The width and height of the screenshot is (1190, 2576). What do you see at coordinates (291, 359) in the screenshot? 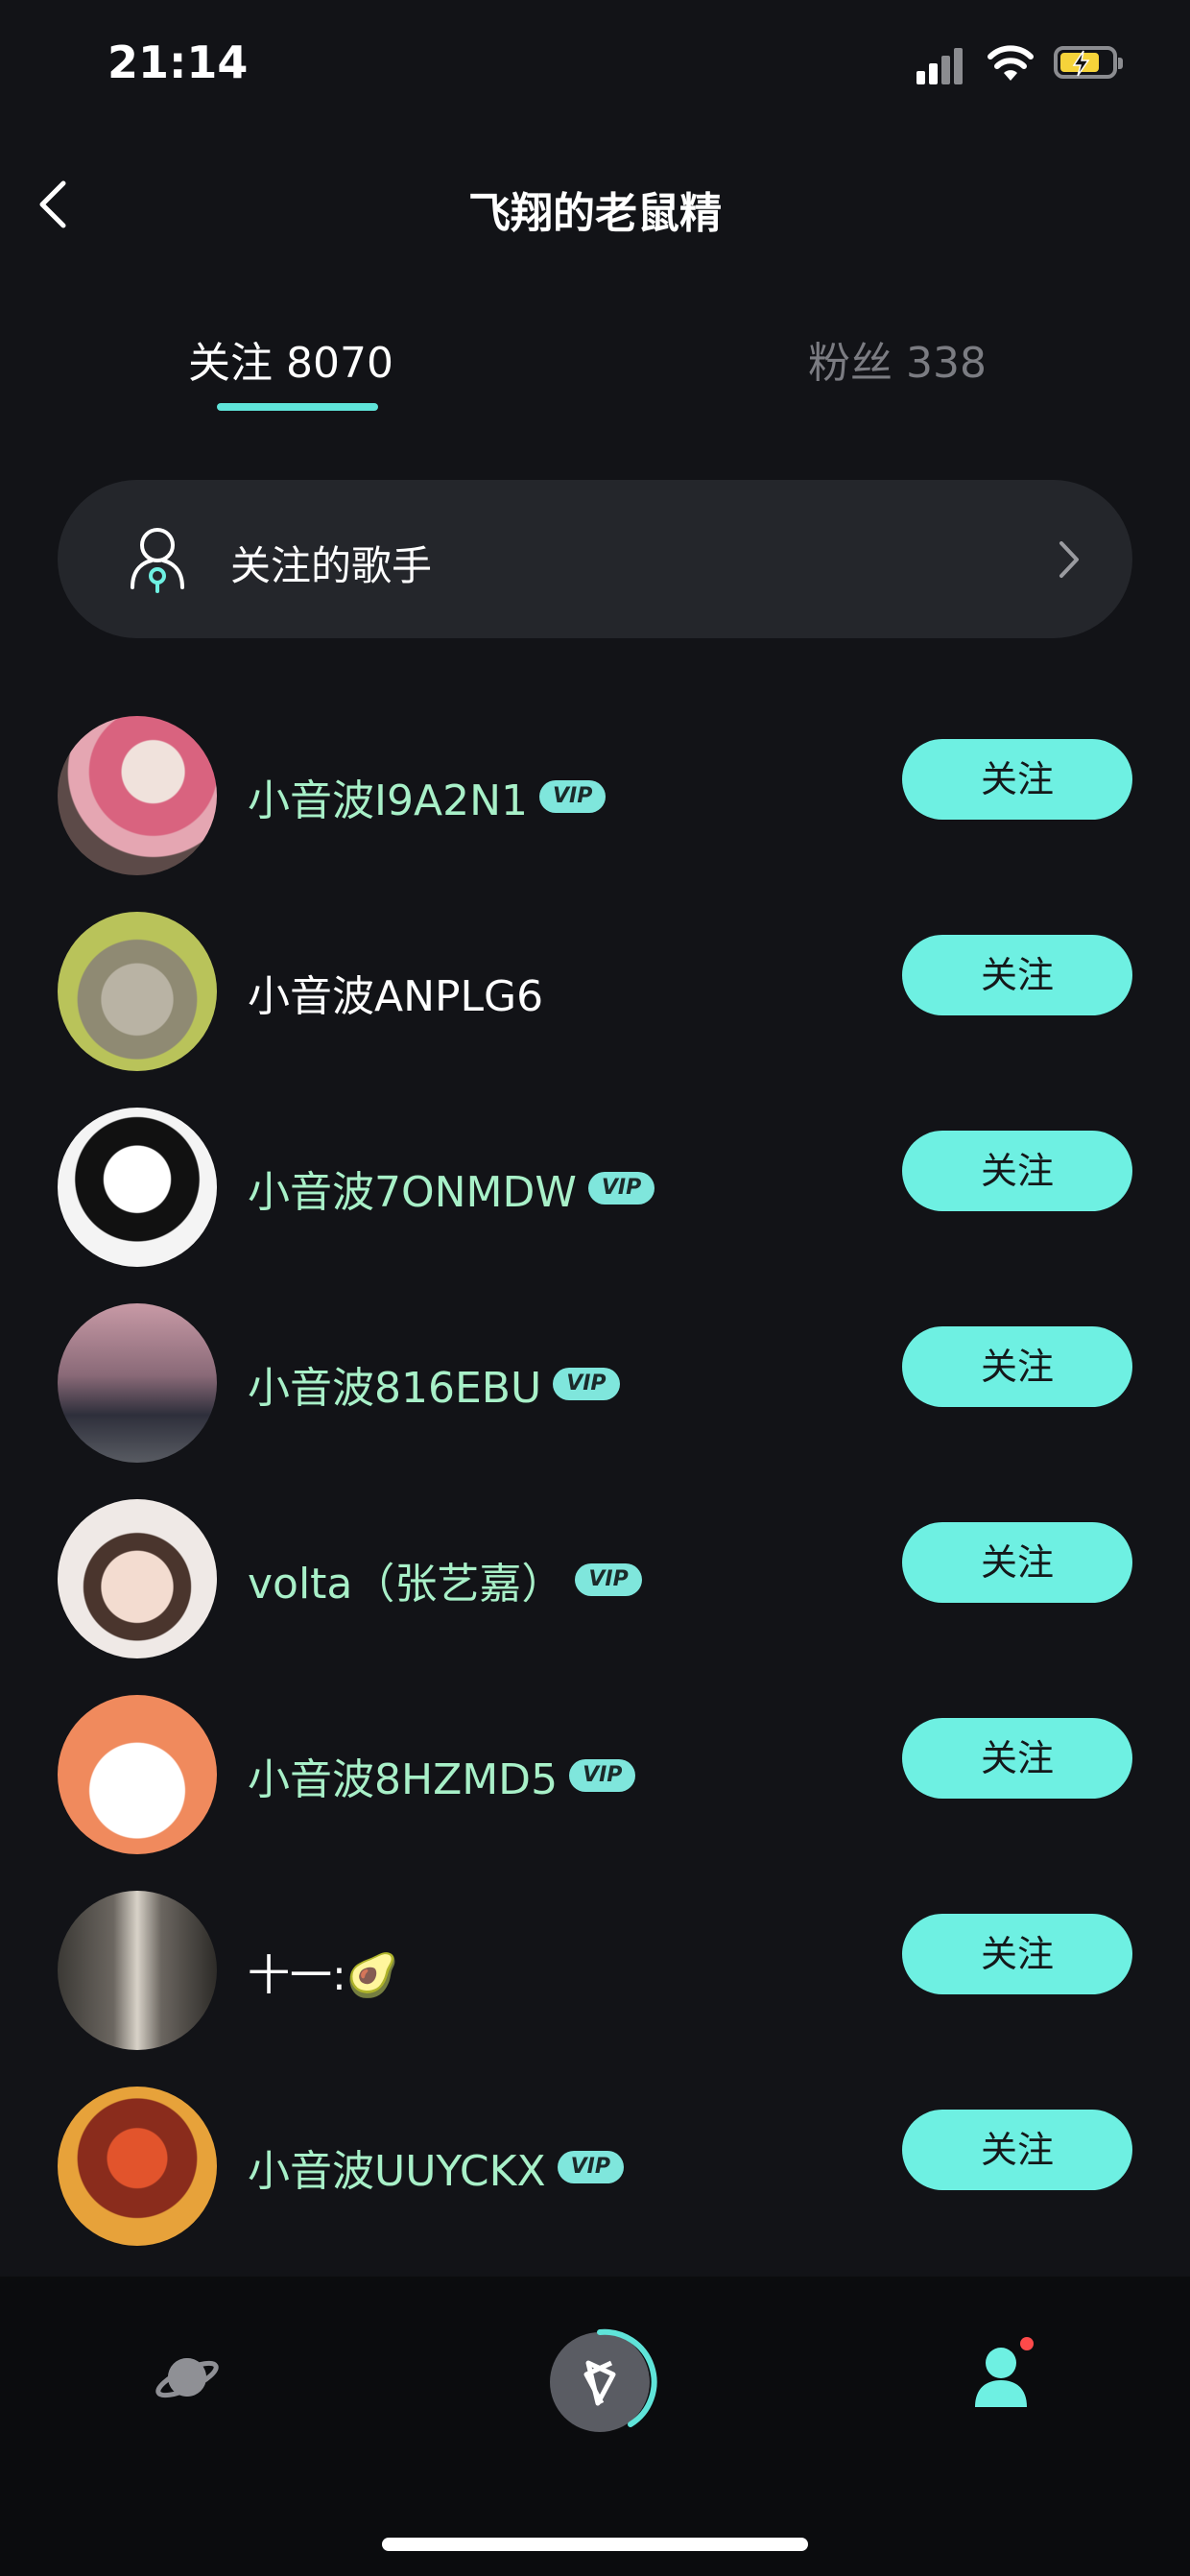
I see `tab-following: 关注 8070` at bounding box center [291, 359].